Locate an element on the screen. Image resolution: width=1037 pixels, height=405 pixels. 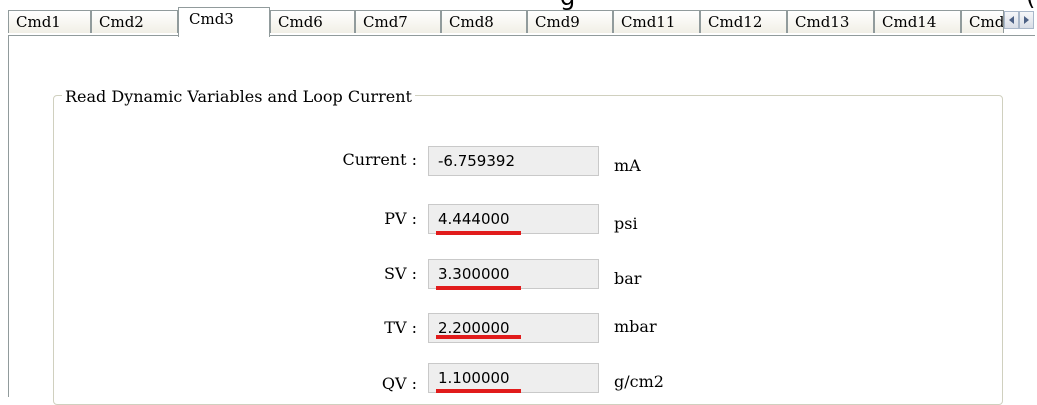
tv-highlight-underline is located at coordinates (478, 337).